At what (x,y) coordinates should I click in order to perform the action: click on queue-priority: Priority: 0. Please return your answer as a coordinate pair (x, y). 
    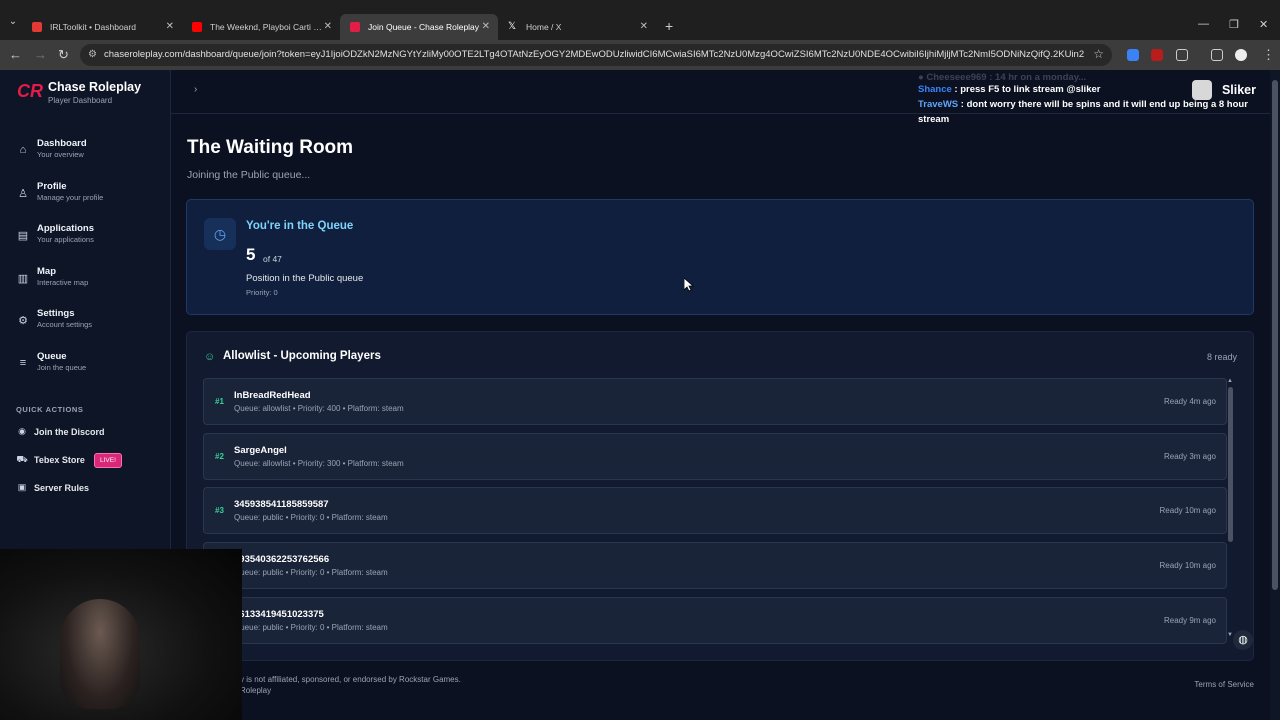
    Looking at the image, I should click on (262, 292).